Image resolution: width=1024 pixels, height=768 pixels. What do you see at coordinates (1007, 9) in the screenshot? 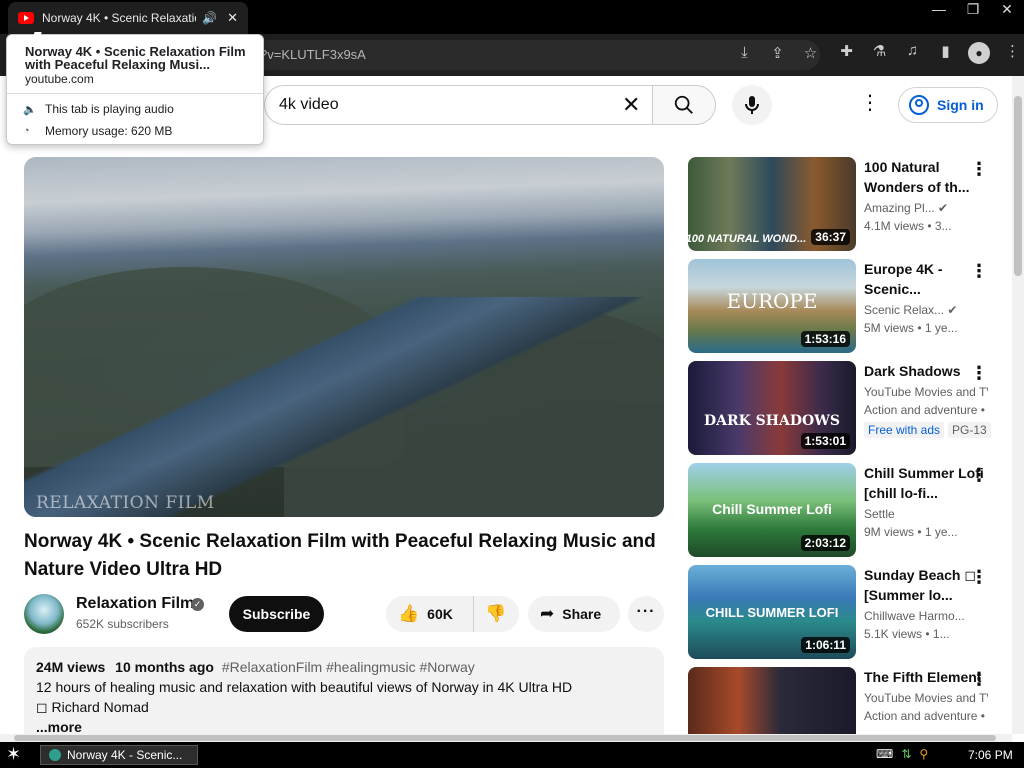
I see `close-window-icon: ✕` at bounding box center [1007, 9].